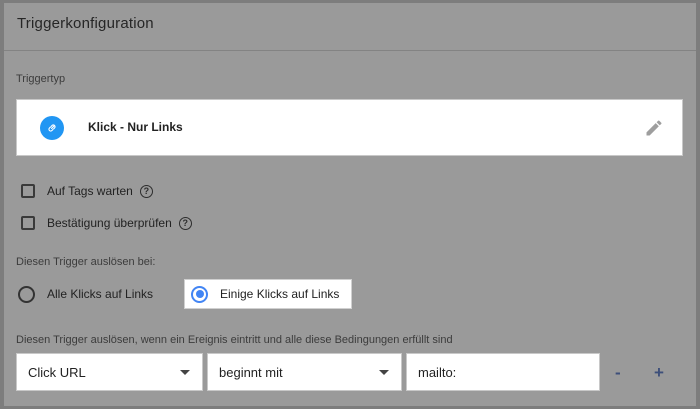 The height and width of the screenshot is (409, 700). What do you see at coordinates (349, 127) in the screenshot?
I see `trigger-type-card: Klick - Nur Links` at bounding box center [349, 127].